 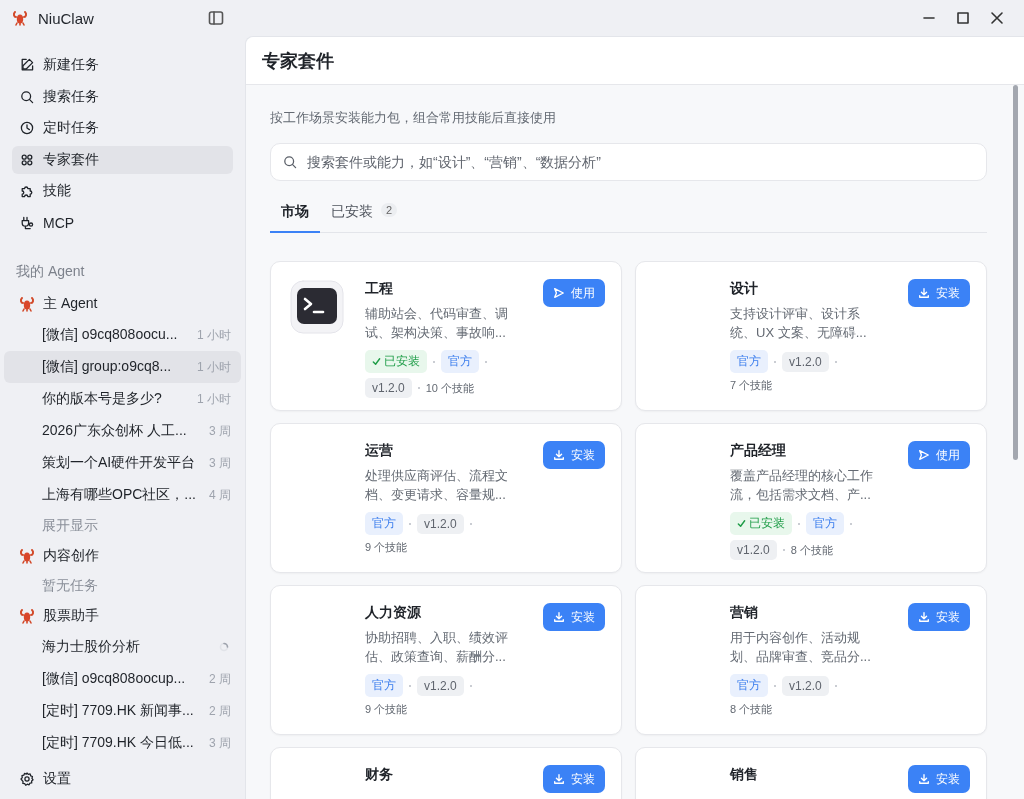 I want to click on task-item: 策划一个AI硬件开发平台 3 周, so click(x=122, y=463).